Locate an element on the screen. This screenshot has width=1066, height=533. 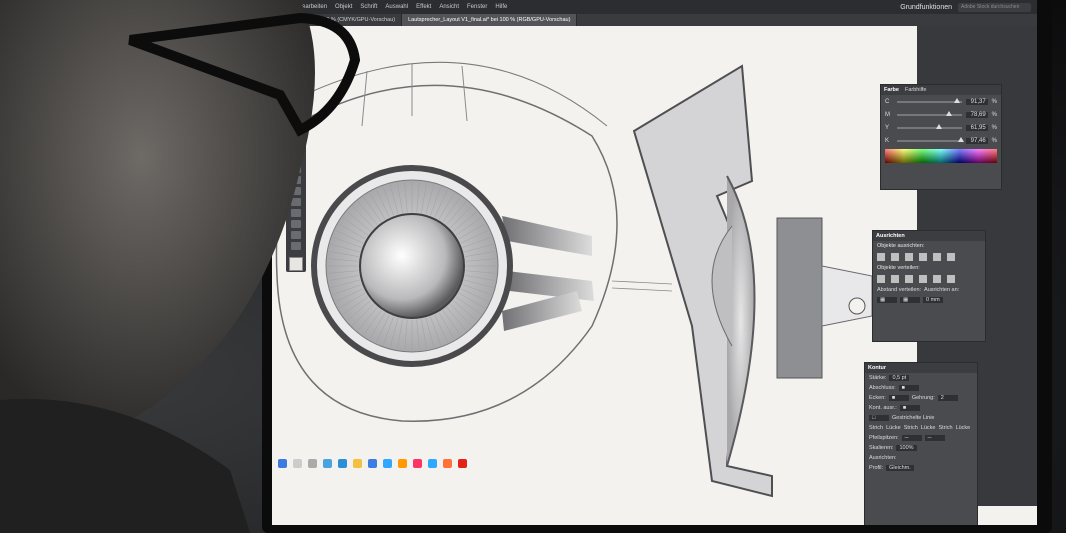
tab-farbhilfe: Farbhilfe is located at coordinates (915, 90).